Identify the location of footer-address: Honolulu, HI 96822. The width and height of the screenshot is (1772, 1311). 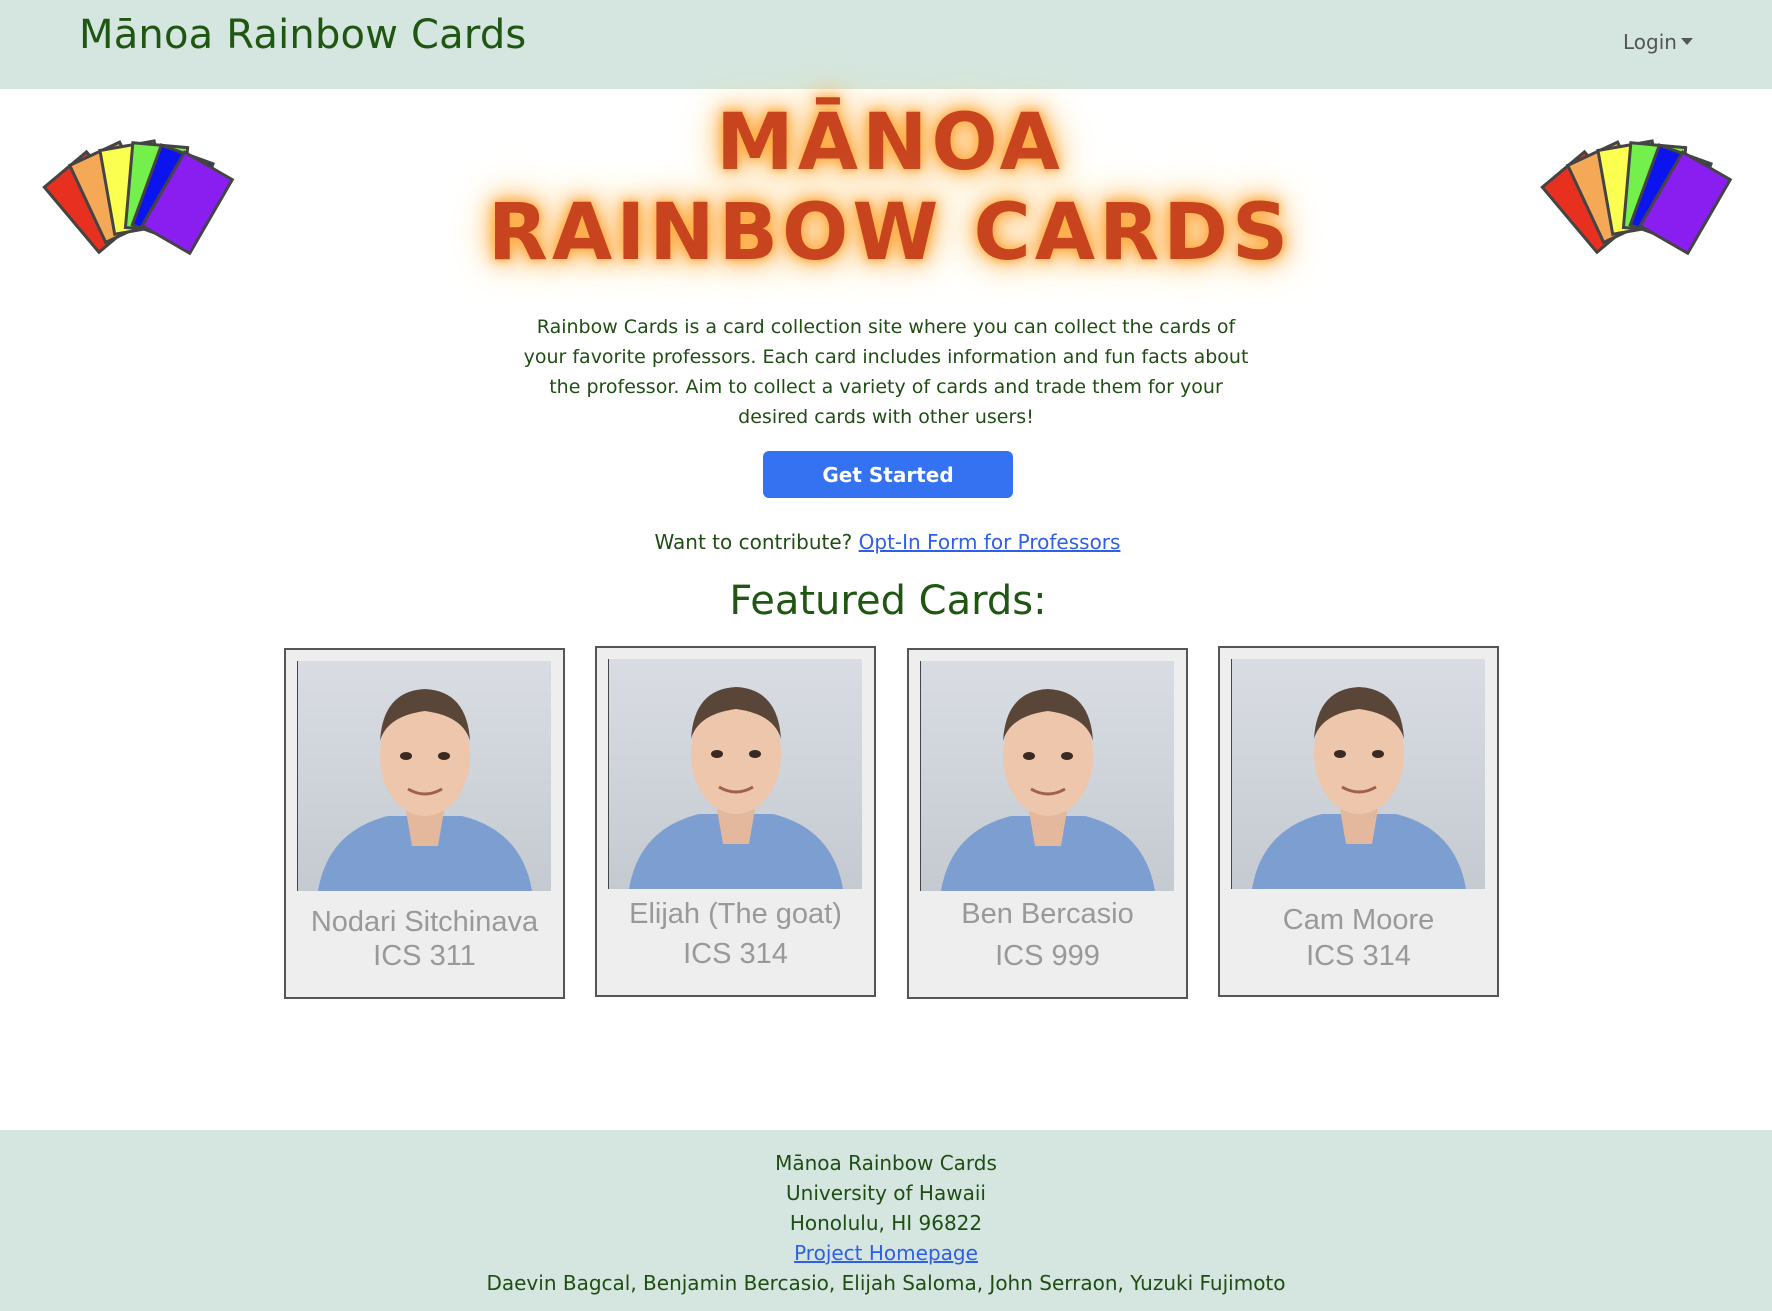
(886, 1223).